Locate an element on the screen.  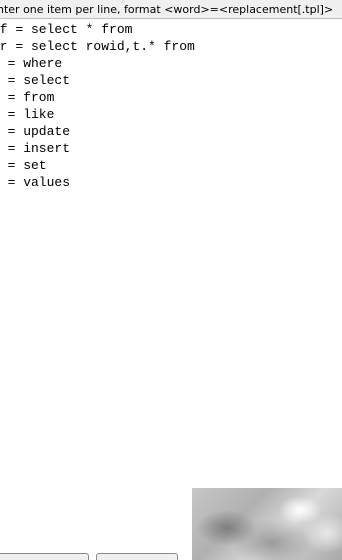
editor-line: sr = select rowid,t.* from is located at coordinates (97, 46).